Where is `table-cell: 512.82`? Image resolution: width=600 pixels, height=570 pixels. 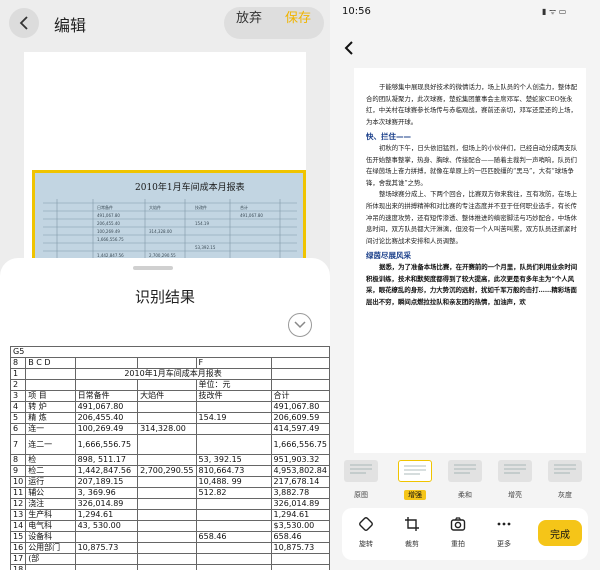
table-cell: 512.82 is located at coordinates (233, 493).